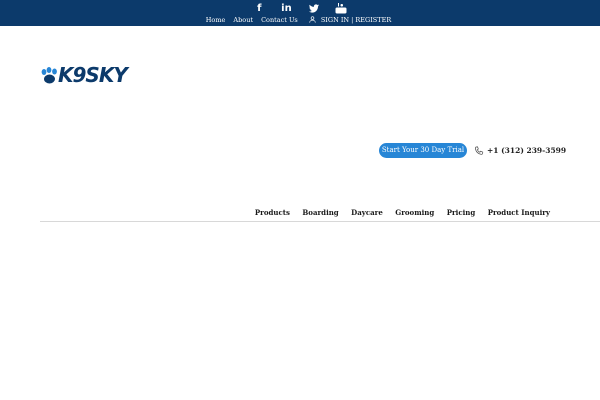 This screenshot has height=400, width=600. Describe the element at coordinates (367, 212) in the screenshot. I see `nav-item-daycare: Daycare` at that location.